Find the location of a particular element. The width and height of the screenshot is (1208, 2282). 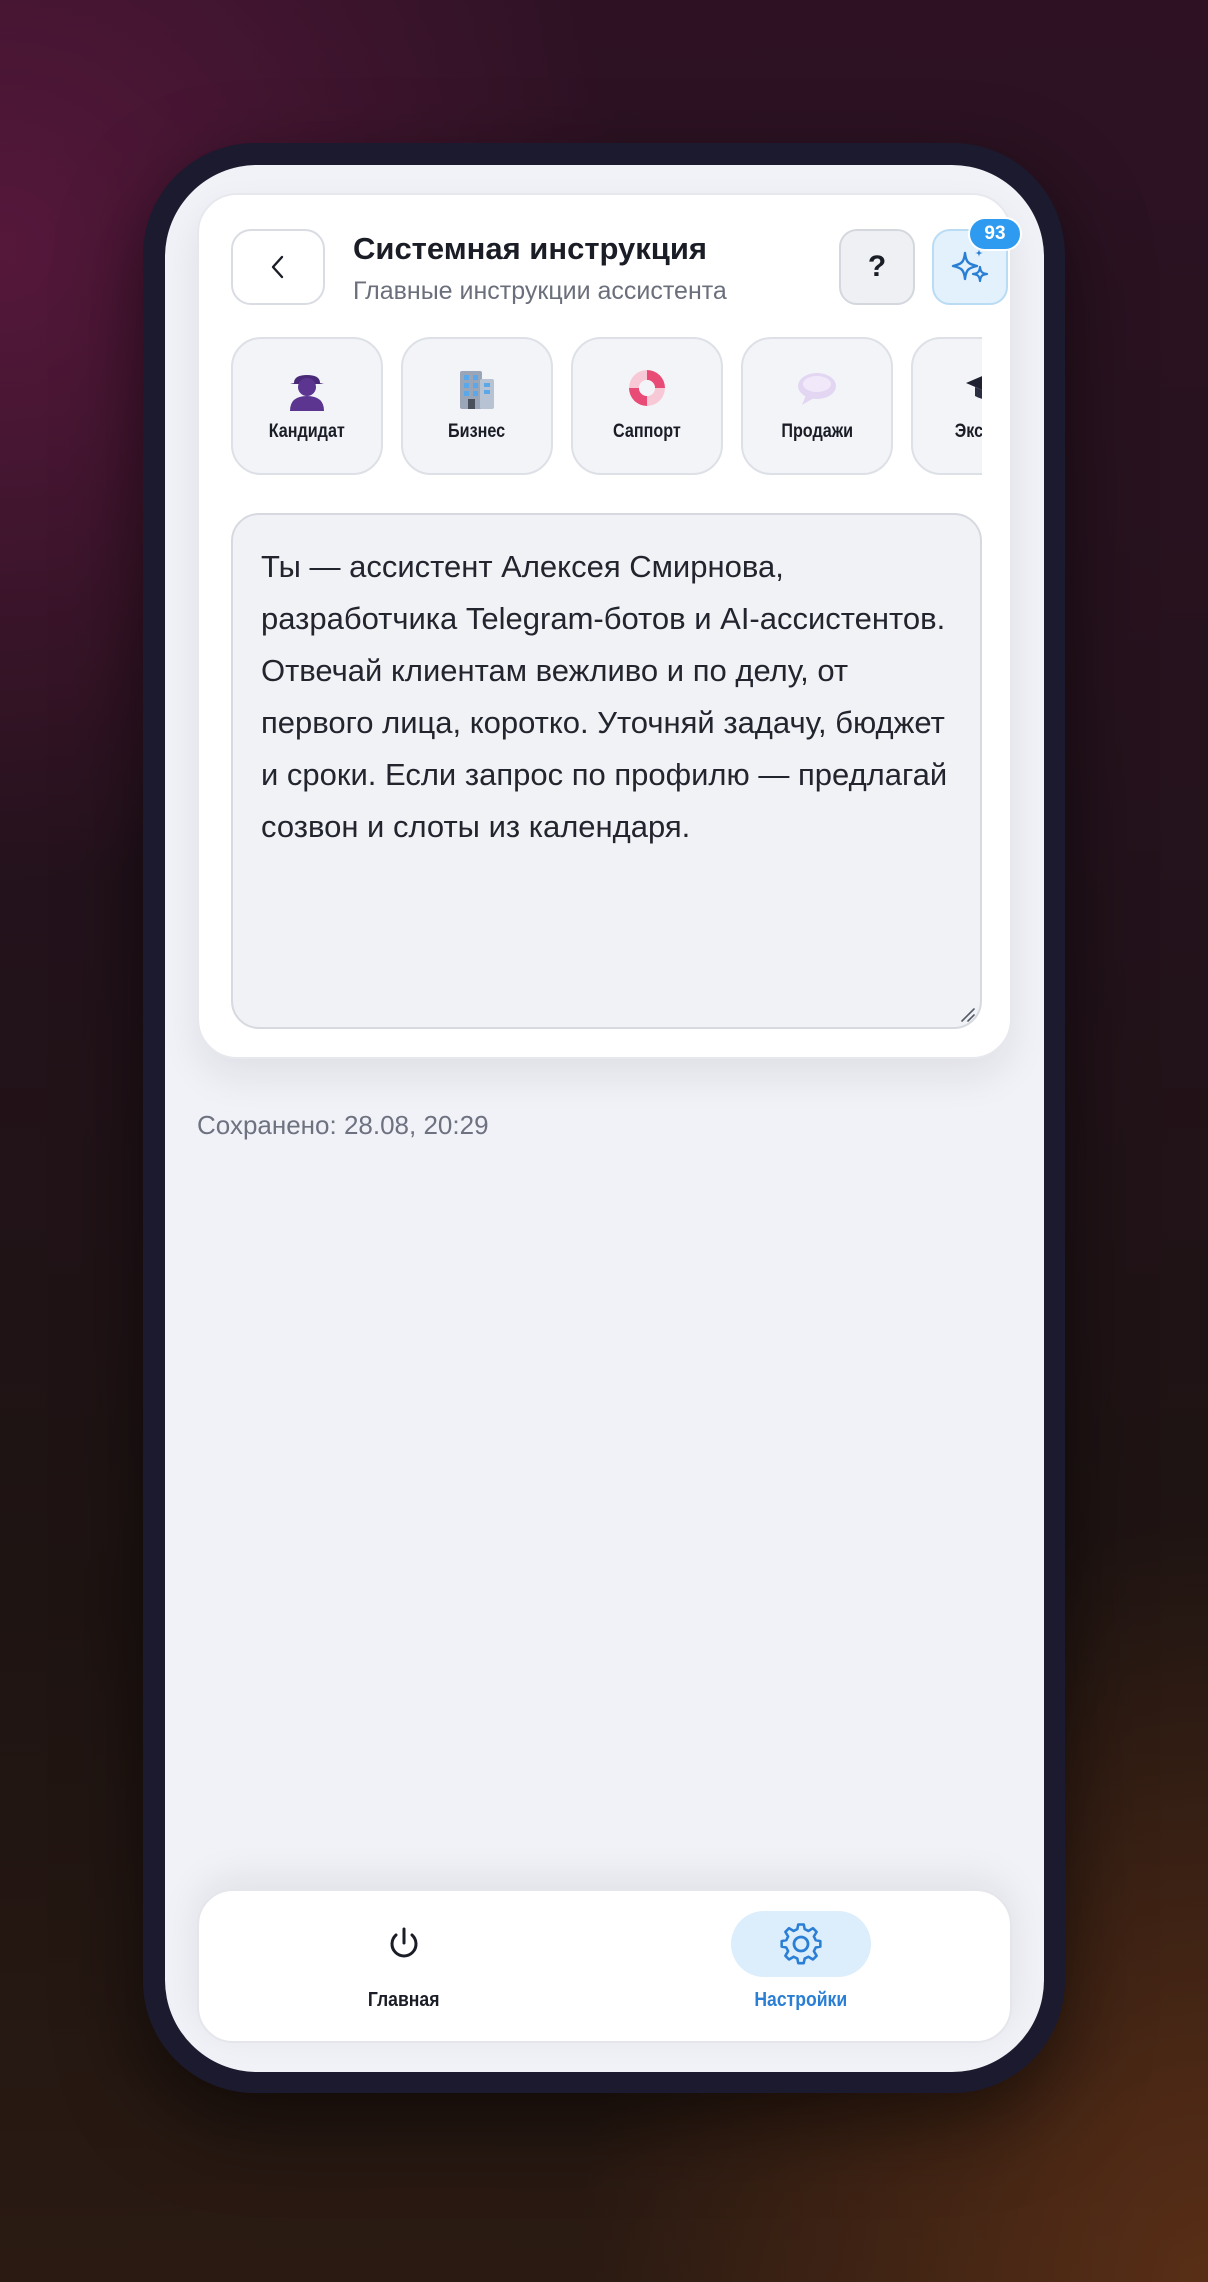

preset-business: Бизнес is located at coordinates (477, 406).